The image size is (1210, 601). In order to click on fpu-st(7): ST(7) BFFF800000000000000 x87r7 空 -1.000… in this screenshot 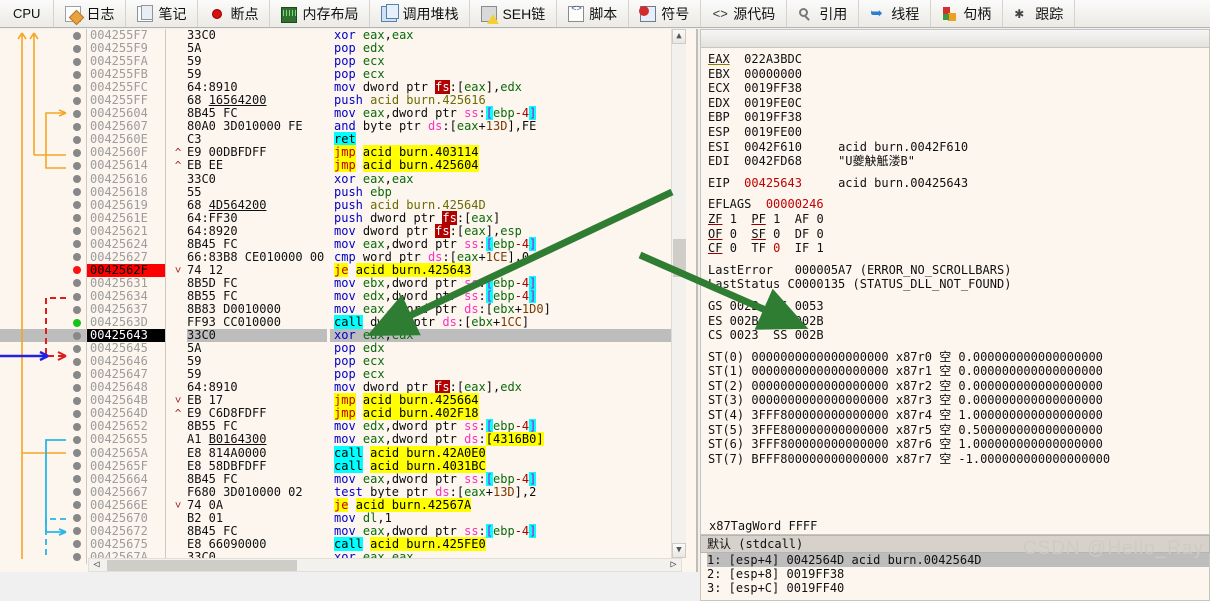, I will do `click(958, 459)`.